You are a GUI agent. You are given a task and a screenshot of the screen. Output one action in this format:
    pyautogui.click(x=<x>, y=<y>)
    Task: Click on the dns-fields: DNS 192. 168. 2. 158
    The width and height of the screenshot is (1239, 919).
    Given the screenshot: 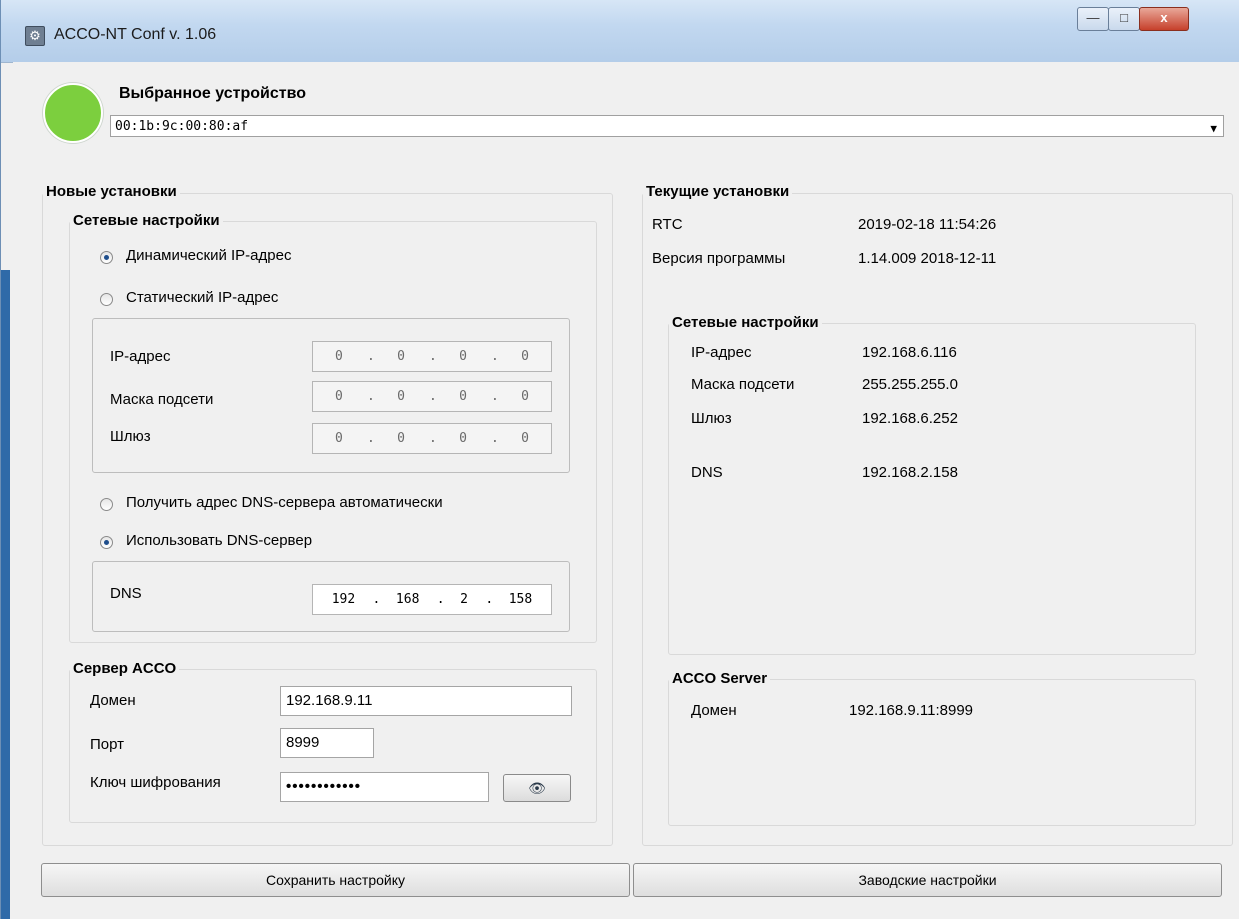 What is the action you would take?
    pyautogui.click(x=331, y=596)
    